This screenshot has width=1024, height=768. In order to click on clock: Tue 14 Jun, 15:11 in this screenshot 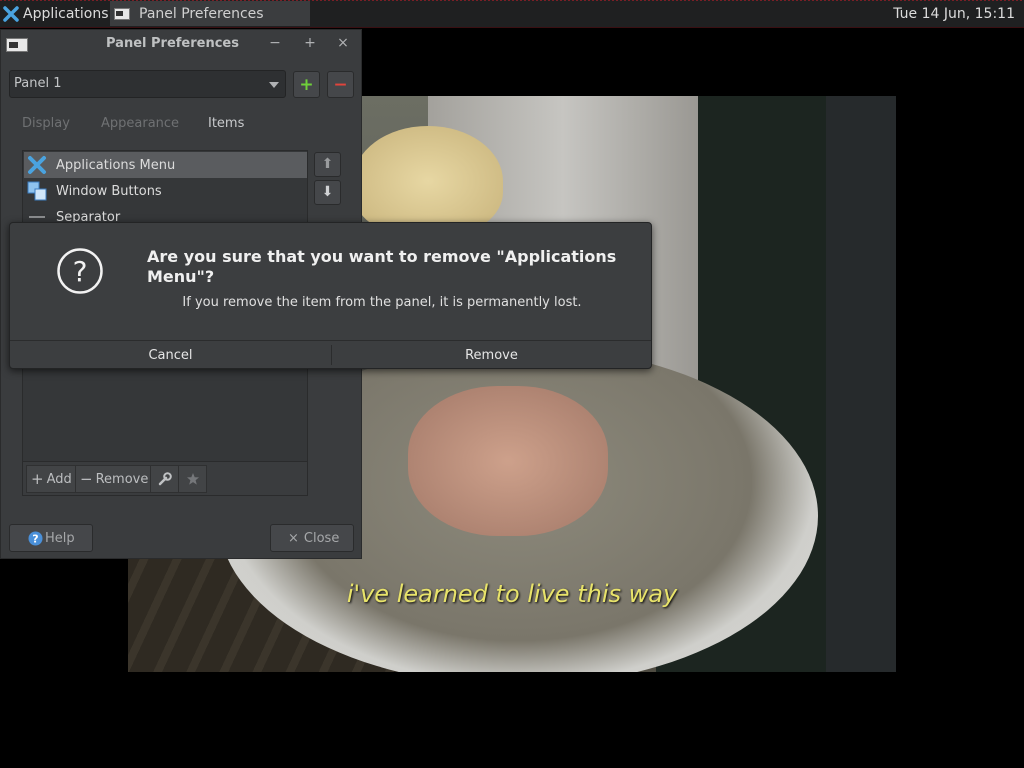, I will do `click(954, 13)`.